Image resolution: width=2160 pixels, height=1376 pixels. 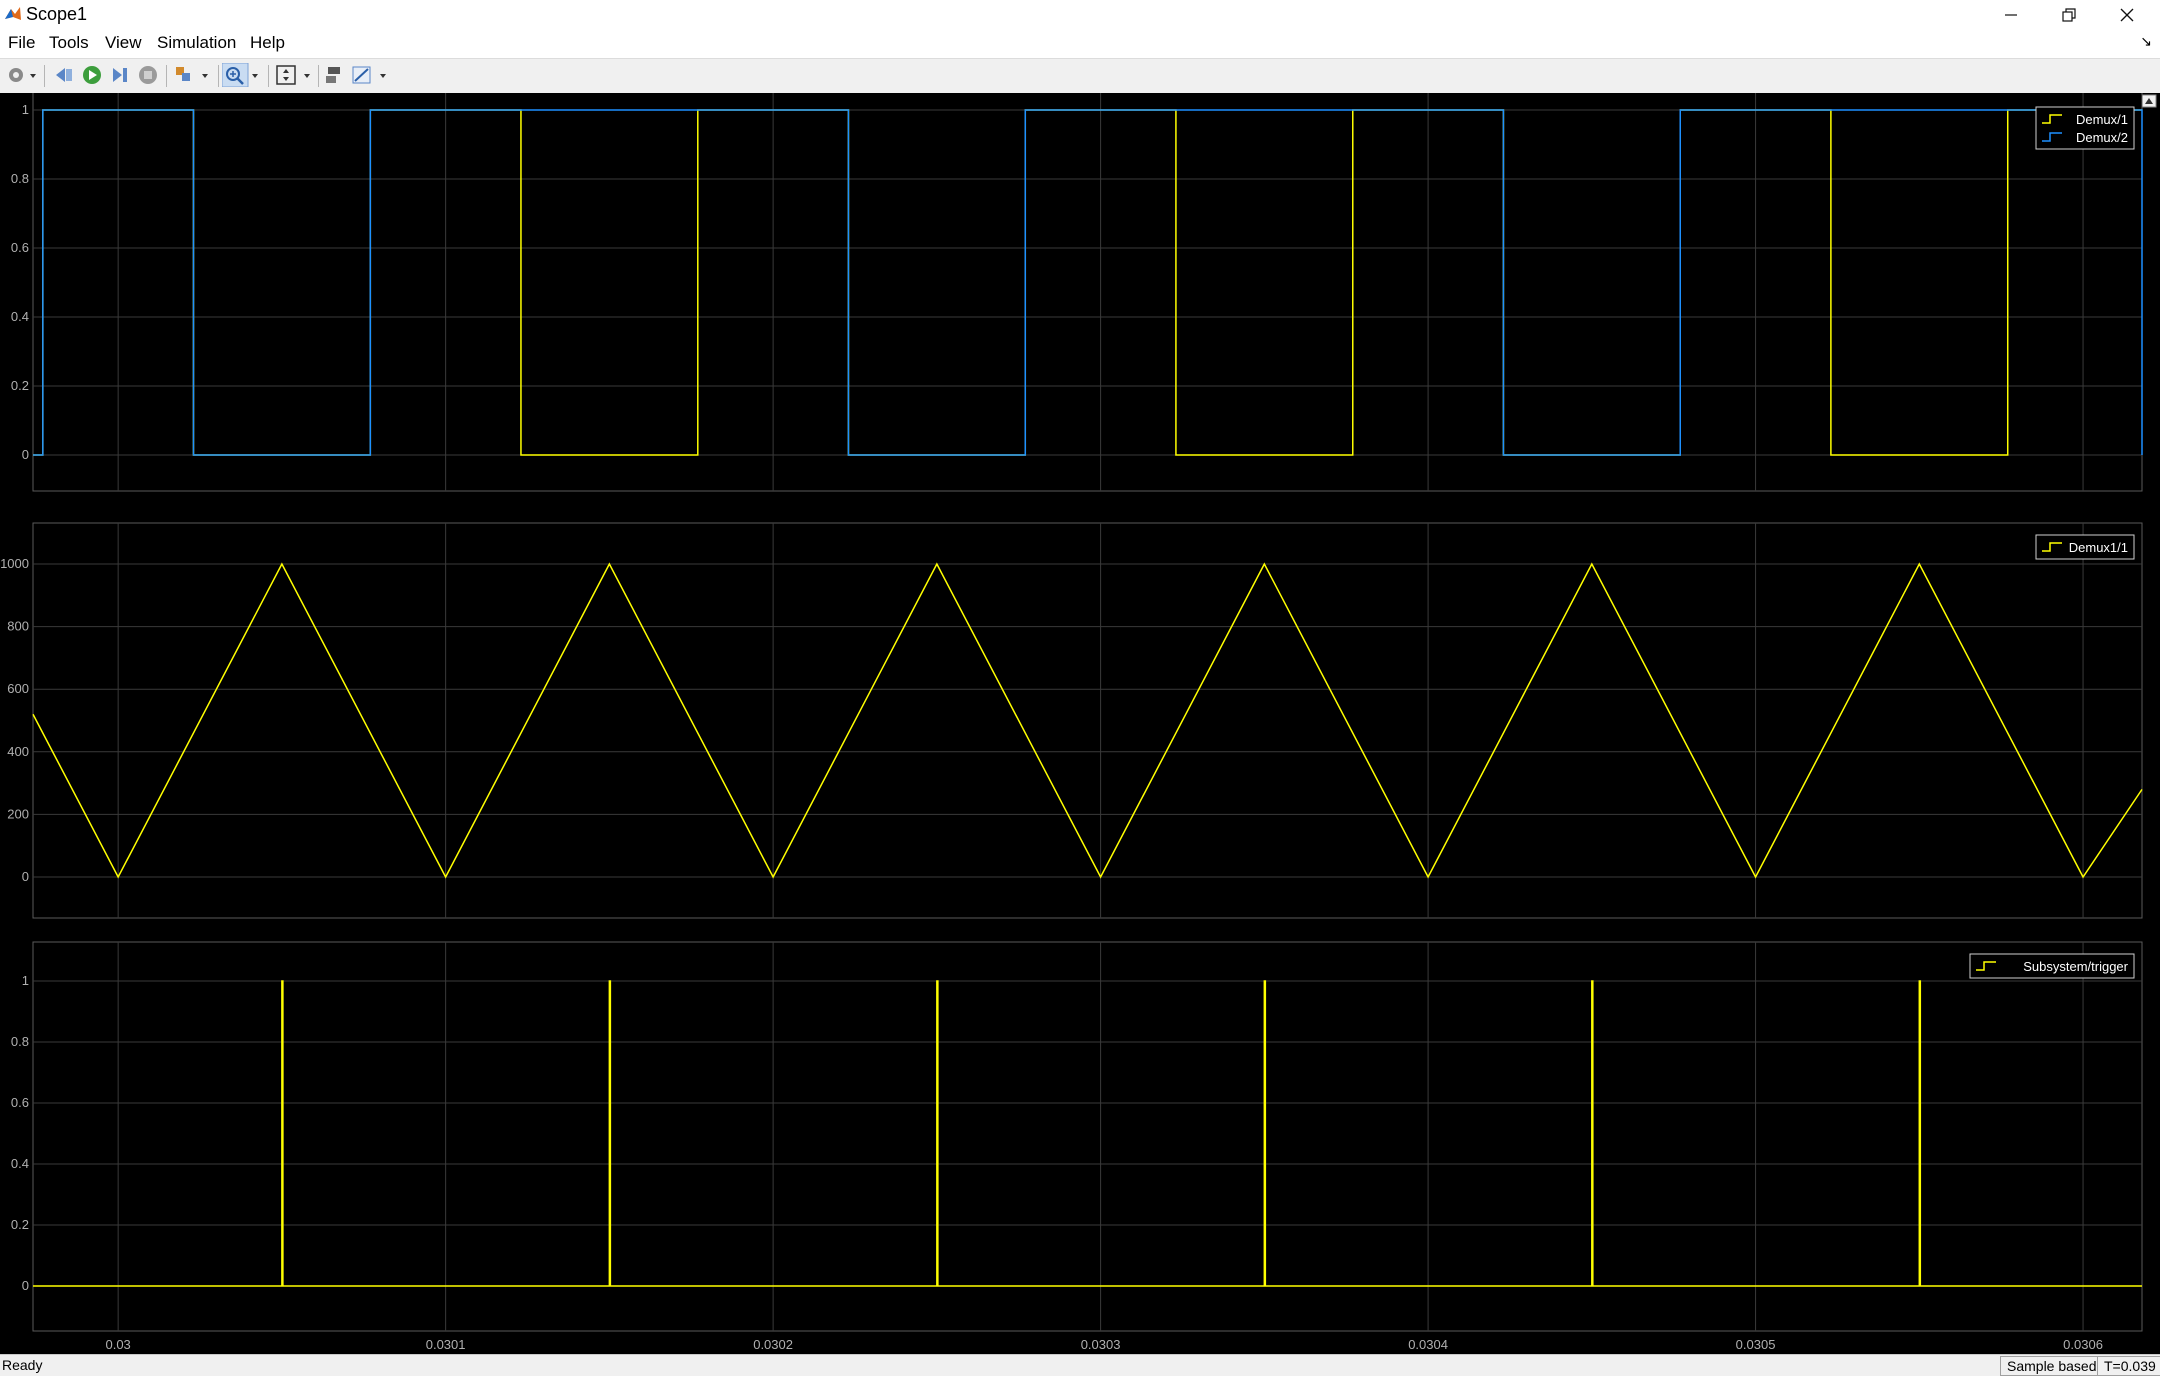 I want to click on fit-to-view-icon, so click(x=294, y=75).